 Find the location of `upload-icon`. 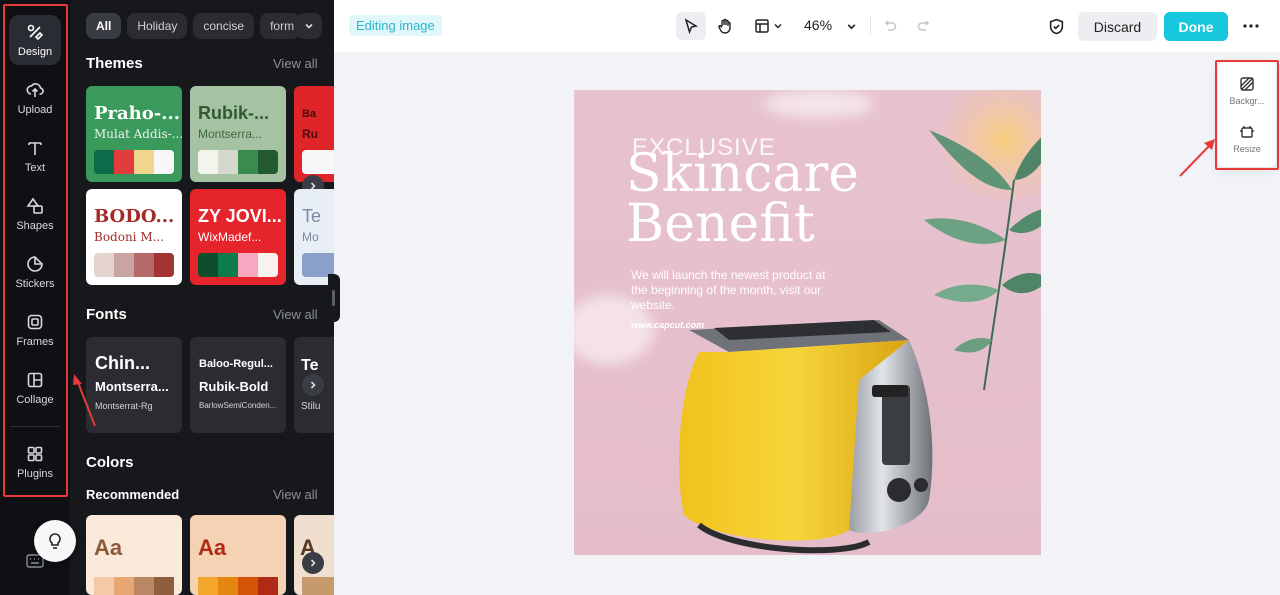

upload-icon is located at coordinates (35, 89).